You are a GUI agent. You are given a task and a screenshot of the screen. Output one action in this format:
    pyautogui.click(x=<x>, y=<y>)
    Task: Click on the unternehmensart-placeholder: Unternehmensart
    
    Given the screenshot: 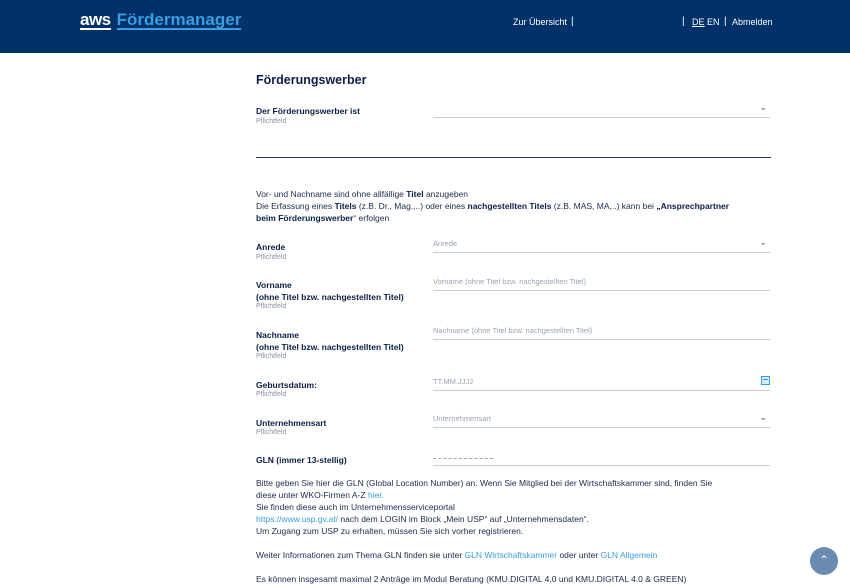 What is the action you would take?
    pyautogui.click(x=462, y=418)
    